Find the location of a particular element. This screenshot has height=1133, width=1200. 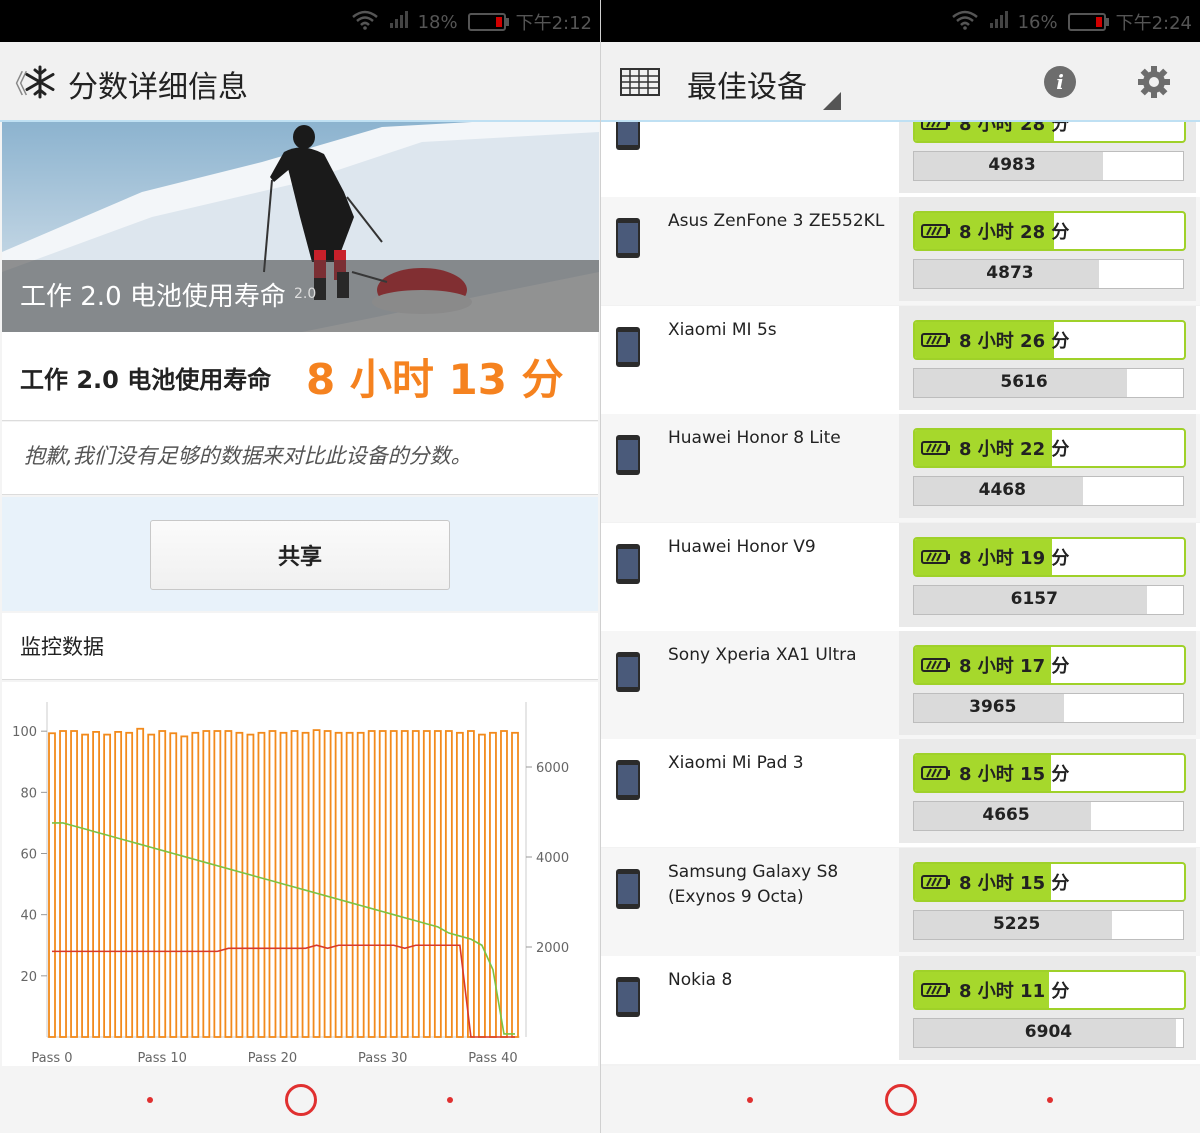

hero-caption: 工作 2.0 电池使用寿命 2.0 is located at coordinates (300, 296).